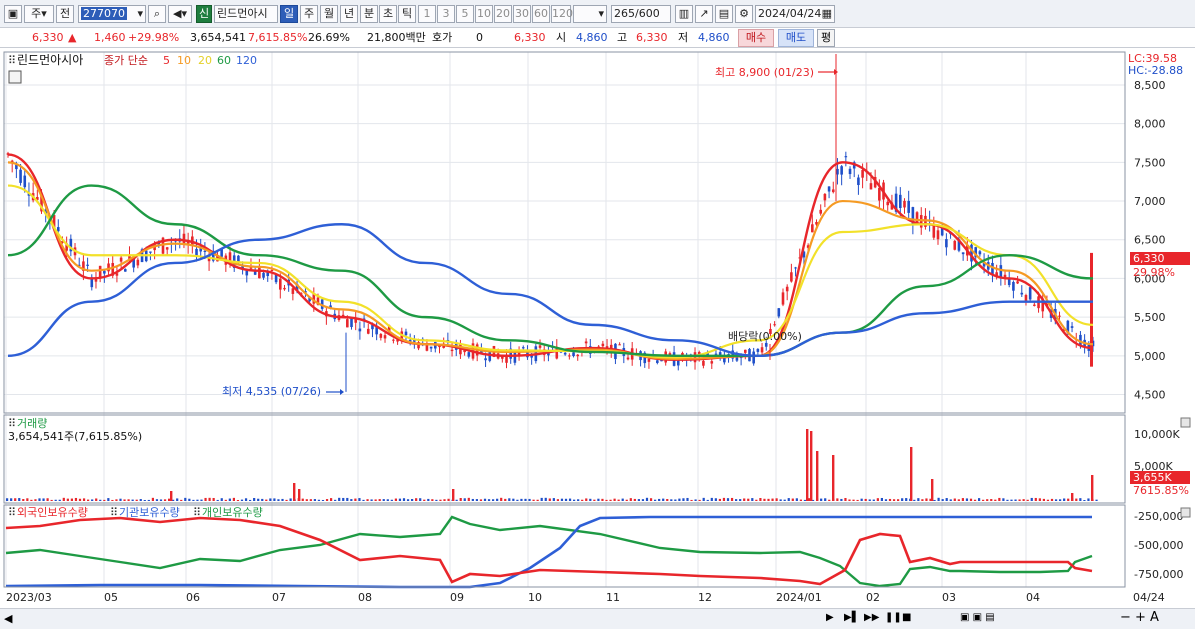  Describe the element at coordinates (289, 14) in the screenshot. I see `period-day: 일` at that location.